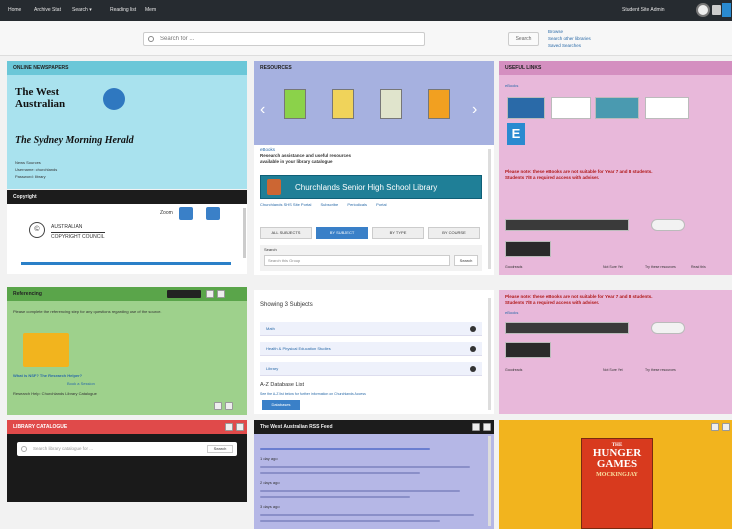 The height and width of the screenshot is (529, 732). I want to click on sydney-morning-herald-logo: The Sydney Morning Herald, so click(130, 140).